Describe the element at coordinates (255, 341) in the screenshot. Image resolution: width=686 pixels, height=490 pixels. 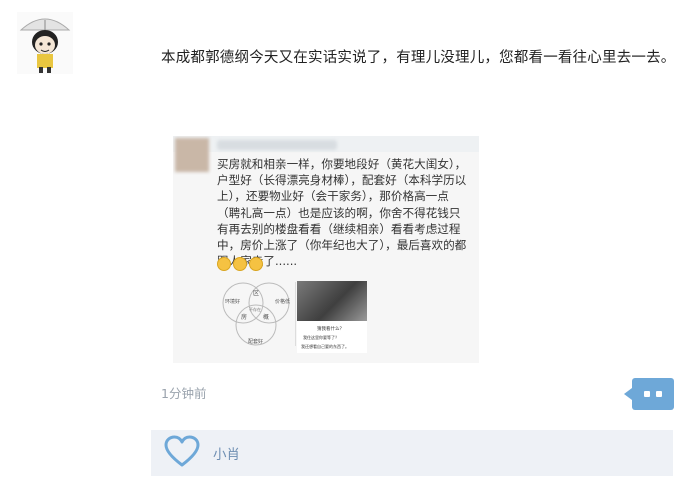
I see `venn-bottom: 配套好` at that location.